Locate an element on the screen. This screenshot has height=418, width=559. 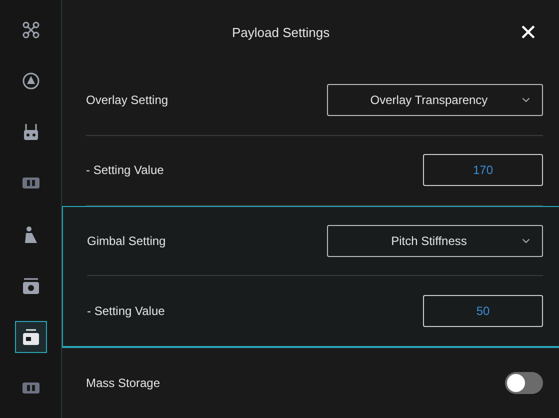
person-icon is located at coordinates (30, 235).